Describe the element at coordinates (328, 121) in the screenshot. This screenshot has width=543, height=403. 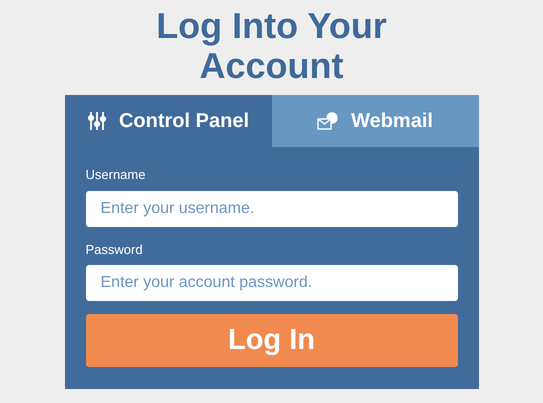
I see `mail-globe-icon` at that location.